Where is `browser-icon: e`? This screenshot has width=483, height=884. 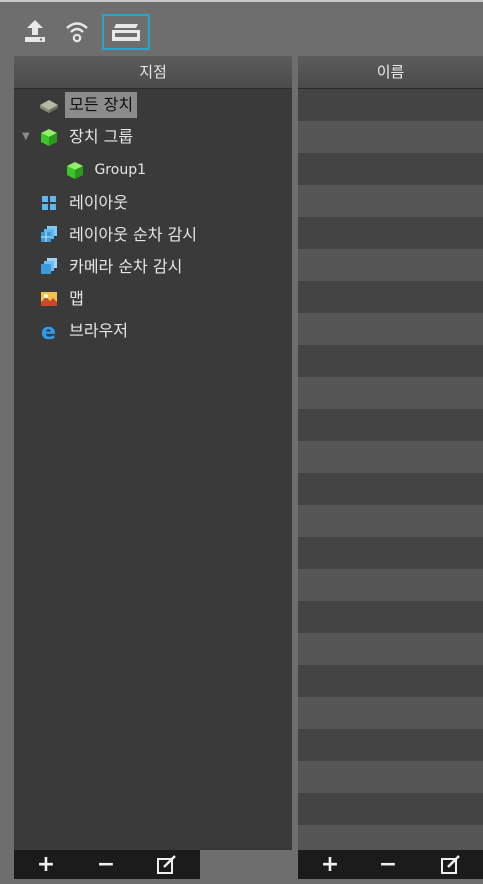
browser-icon: e is located at coordinates (48, 331).